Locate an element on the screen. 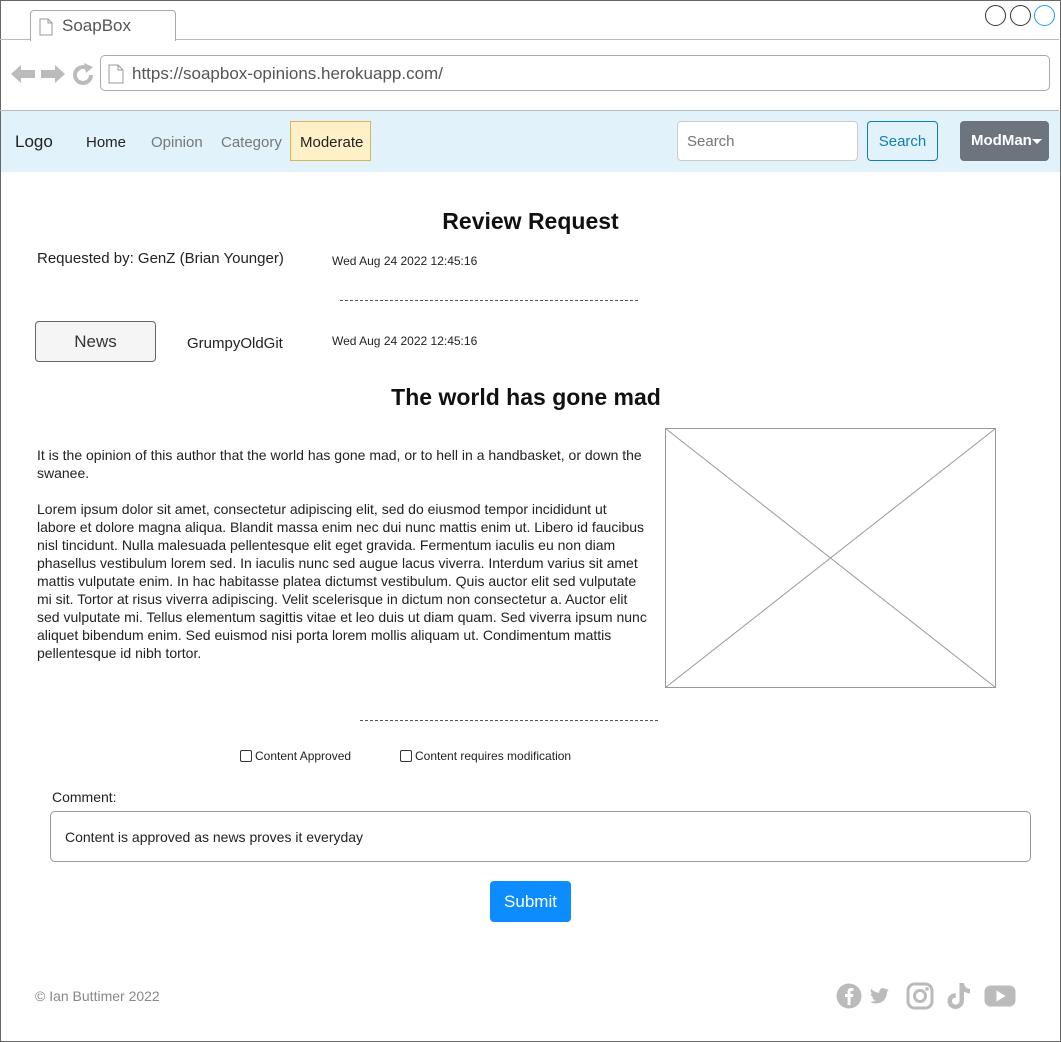 The width and height of the screenshot is (1061, 1042). tab-strip: SoapBox is located at coordinates (529, 20).